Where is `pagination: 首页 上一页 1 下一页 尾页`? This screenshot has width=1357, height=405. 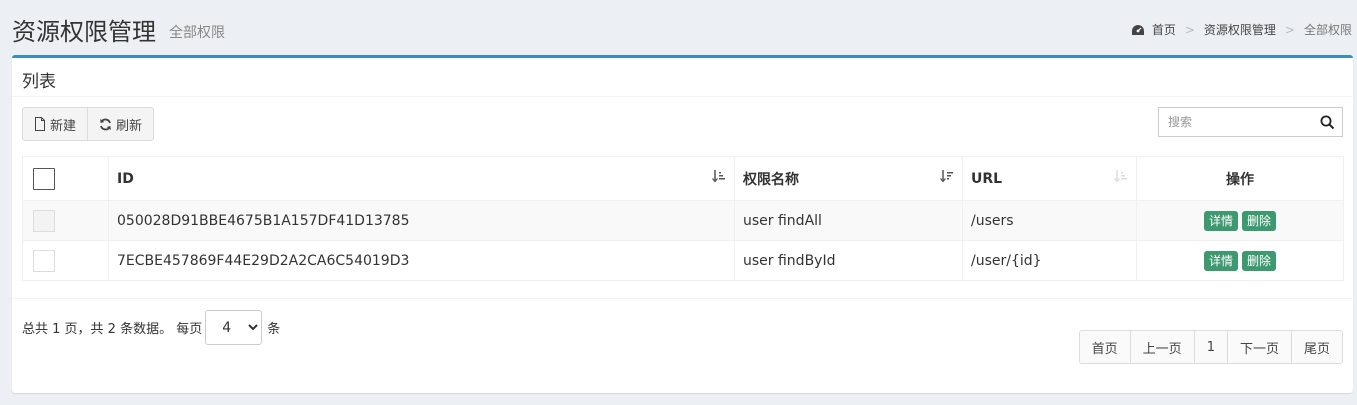 pagination: 首页 上一页 1 下一页 尾页 is located at coordinates (1210, 347).